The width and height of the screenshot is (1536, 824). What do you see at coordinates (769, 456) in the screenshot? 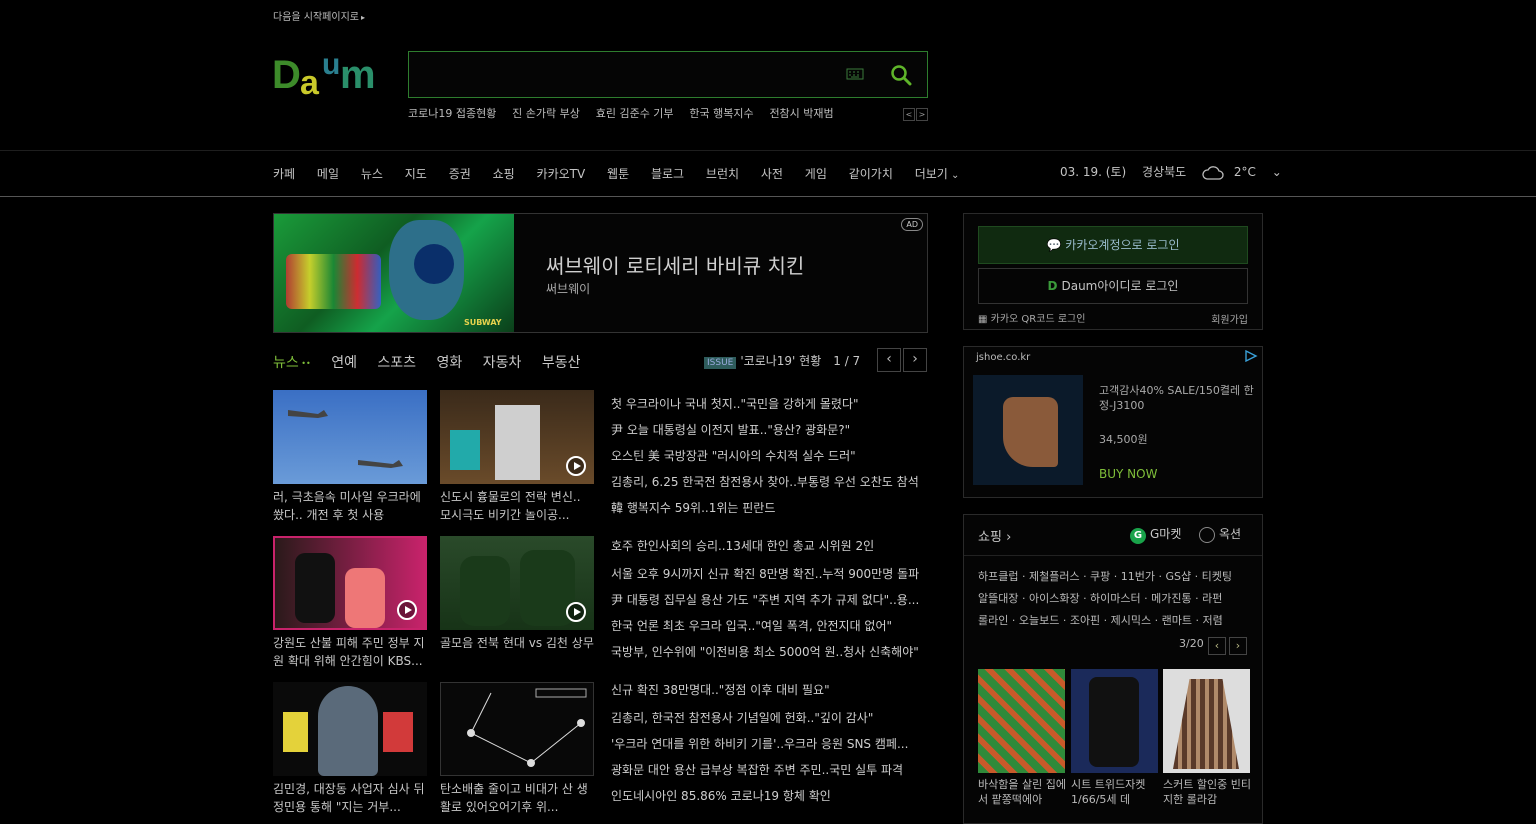
I see `news-headline: 오스틴 美 국방장관 "러시아의 수치적 실수 드러"` at bounding box center [769, 456].